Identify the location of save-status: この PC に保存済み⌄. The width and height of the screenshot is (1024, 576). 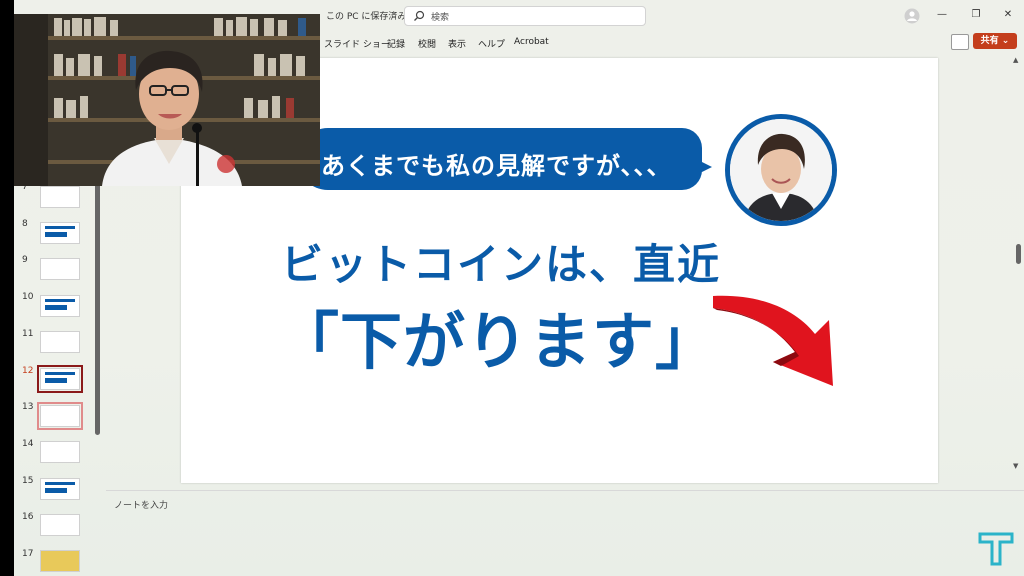
(370, 15).